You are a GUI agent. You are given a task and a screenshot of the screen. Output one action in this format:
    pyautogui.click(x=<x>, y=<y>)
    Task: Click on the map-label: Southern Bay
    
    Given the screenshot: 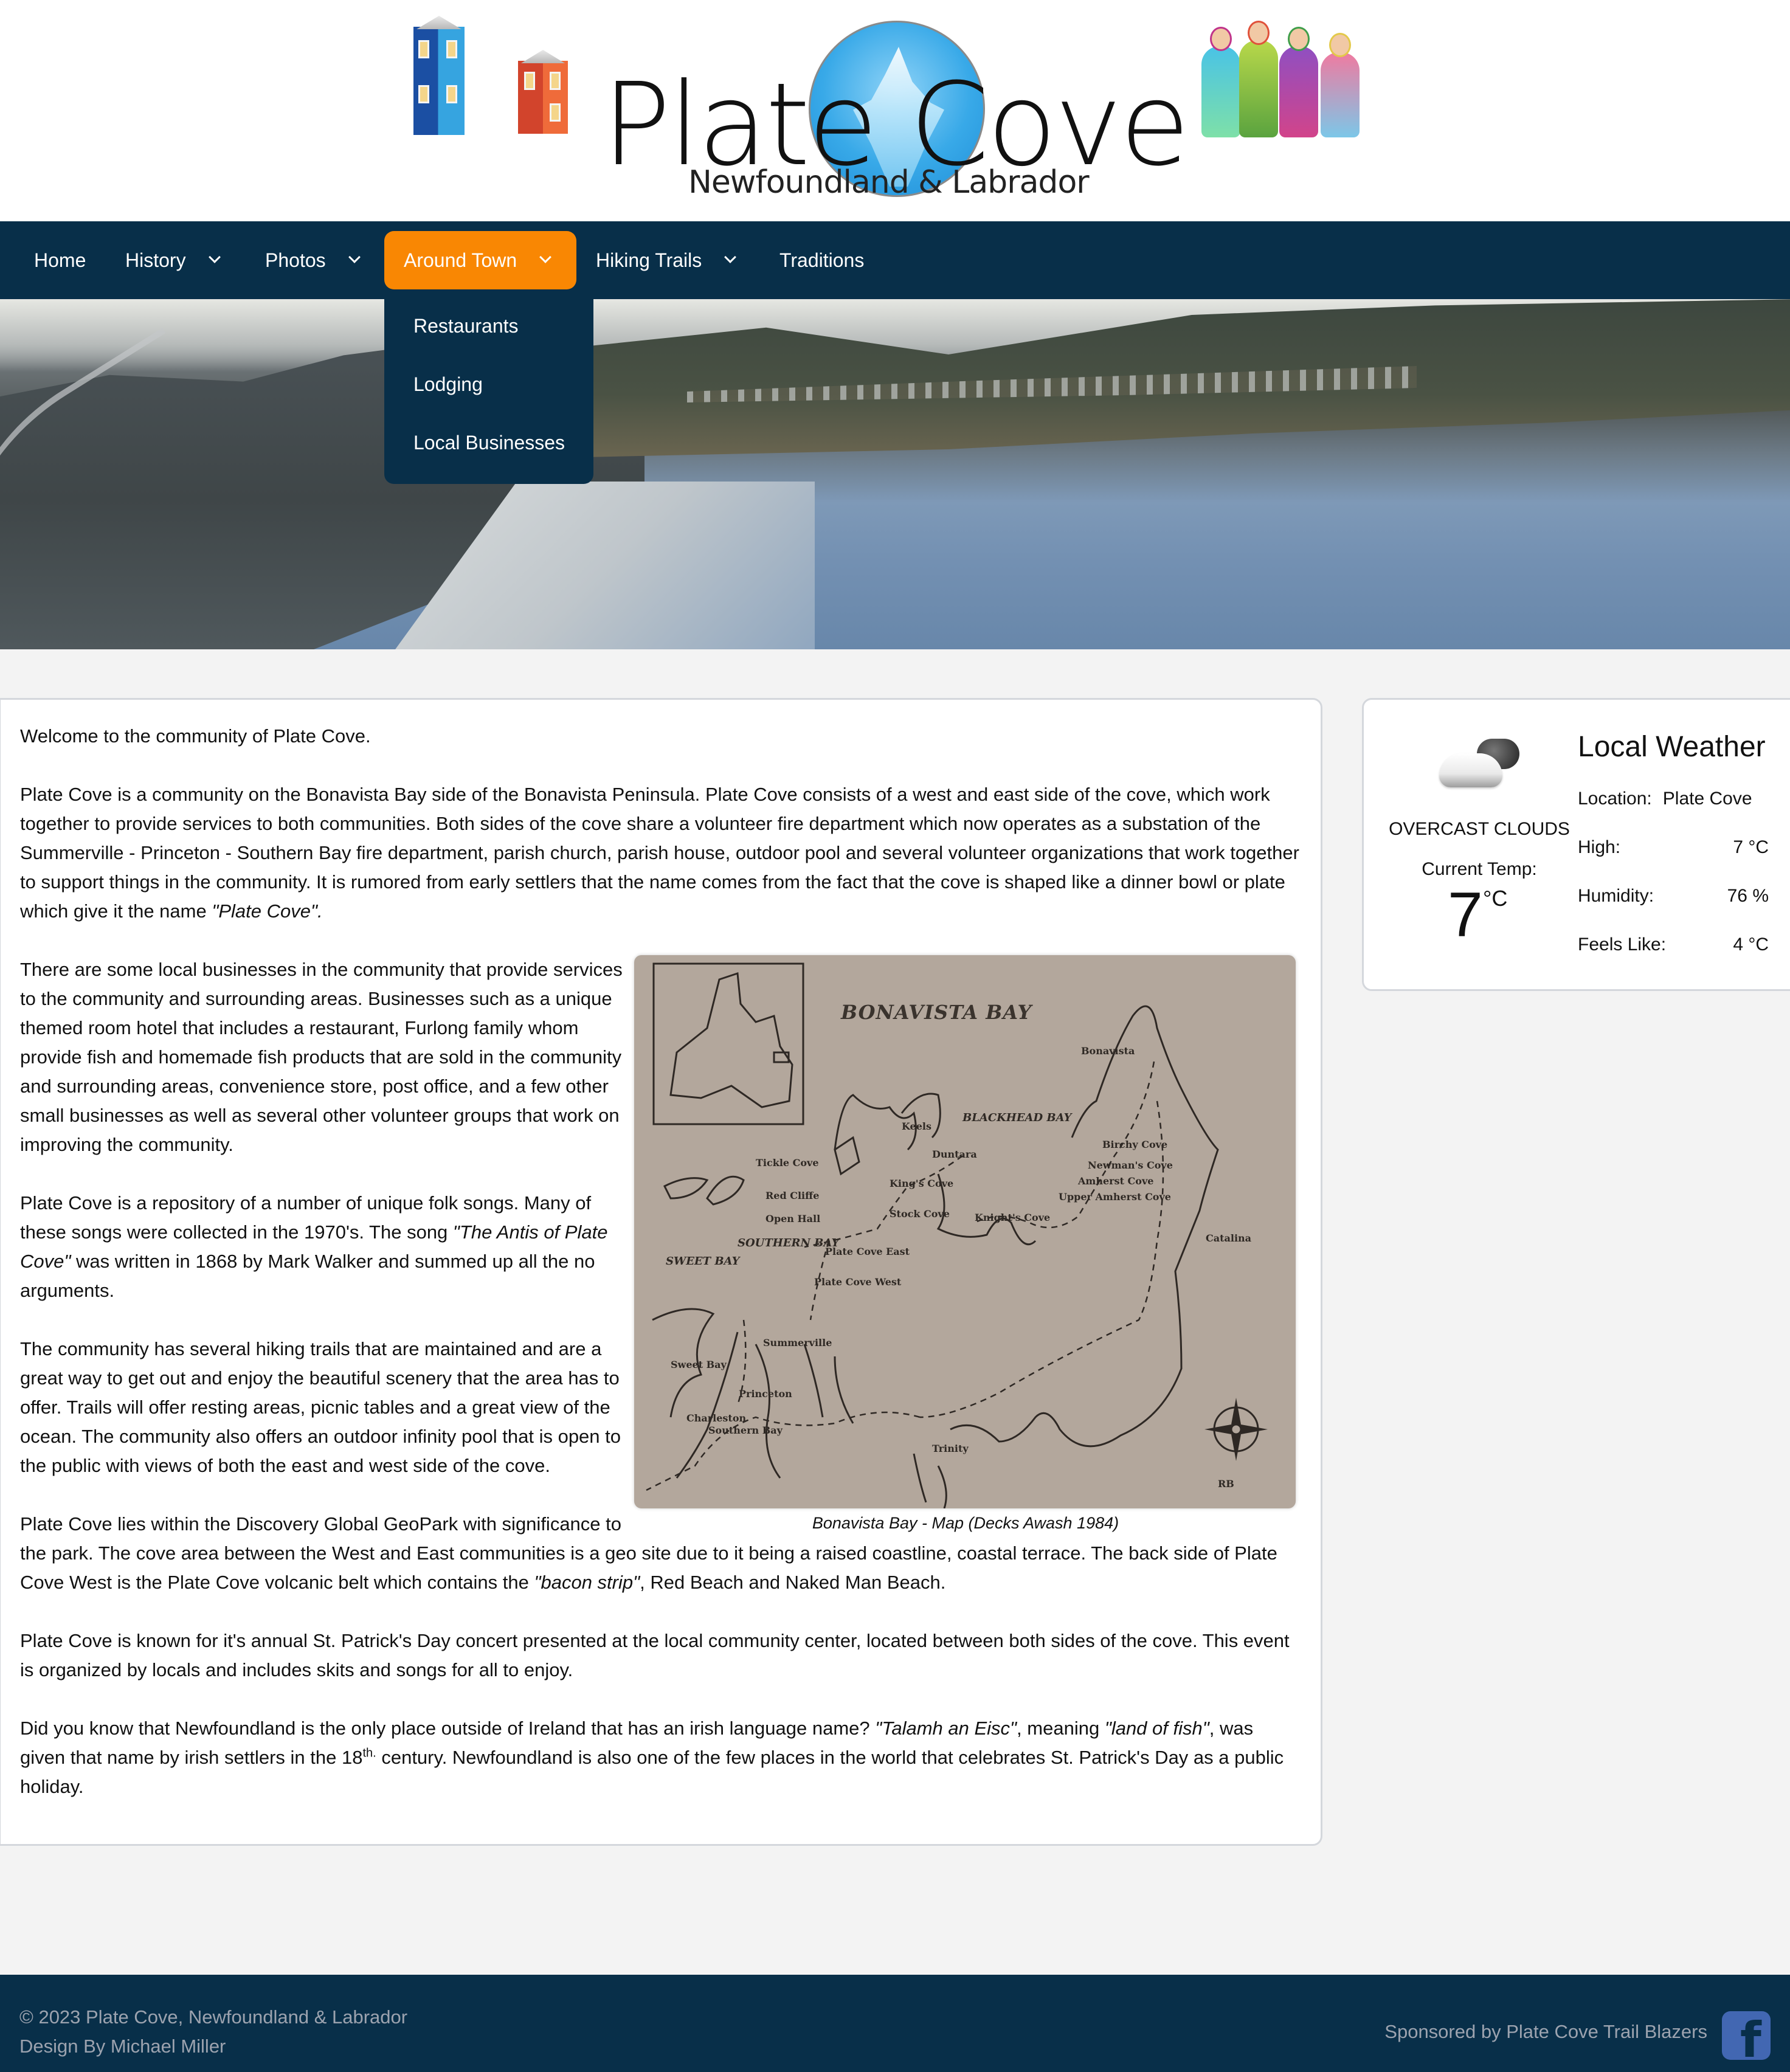 What is the action you would take?
    pyautogui.click(x=745, y=1430)
    